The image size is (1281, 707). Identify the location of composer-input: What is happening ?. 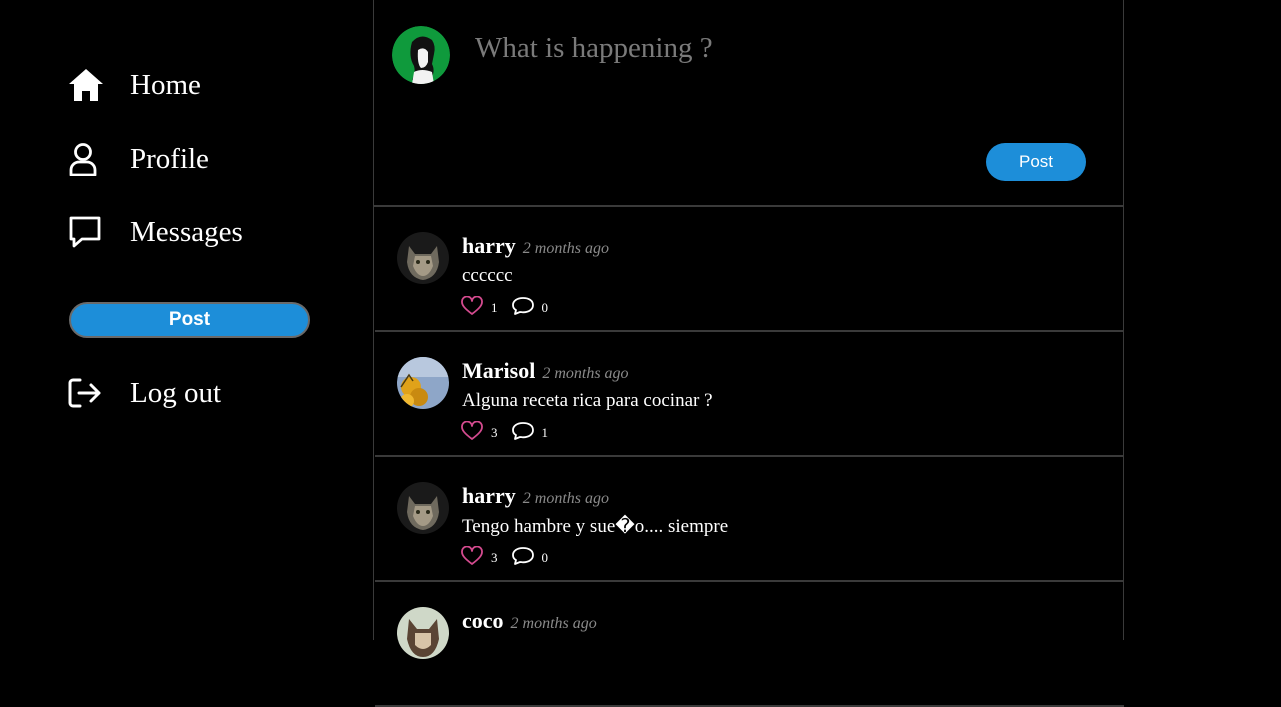
(594, 48).